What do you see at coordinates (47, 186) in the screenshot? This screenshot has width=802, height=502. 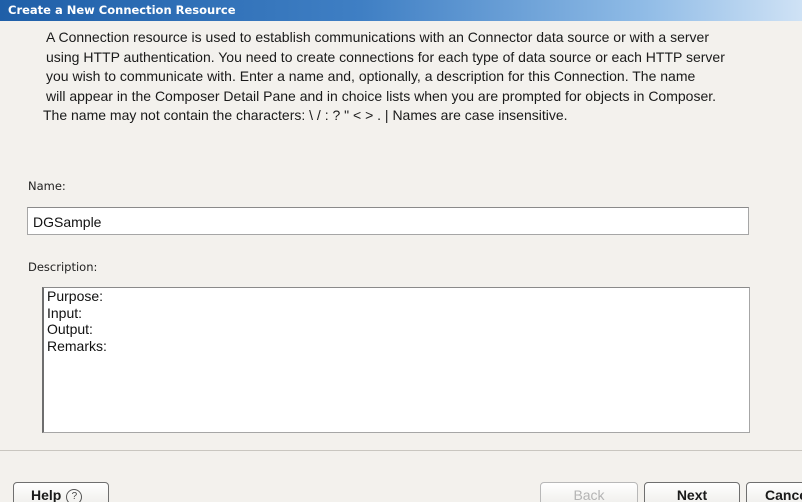 I see `name-label: Name:` at bounding box center [47, 186].